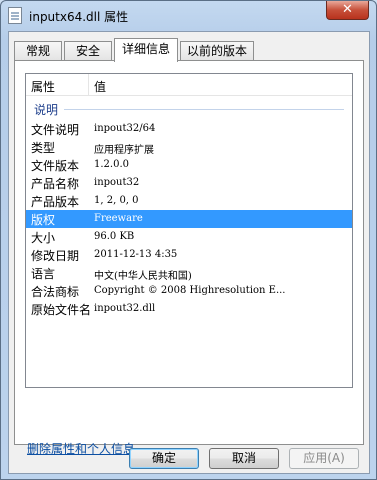 The height and width of the screenshot is (480, 377). I want to click on list-item: 产品版本 1, 2, 0, 0, so click(189, 201).